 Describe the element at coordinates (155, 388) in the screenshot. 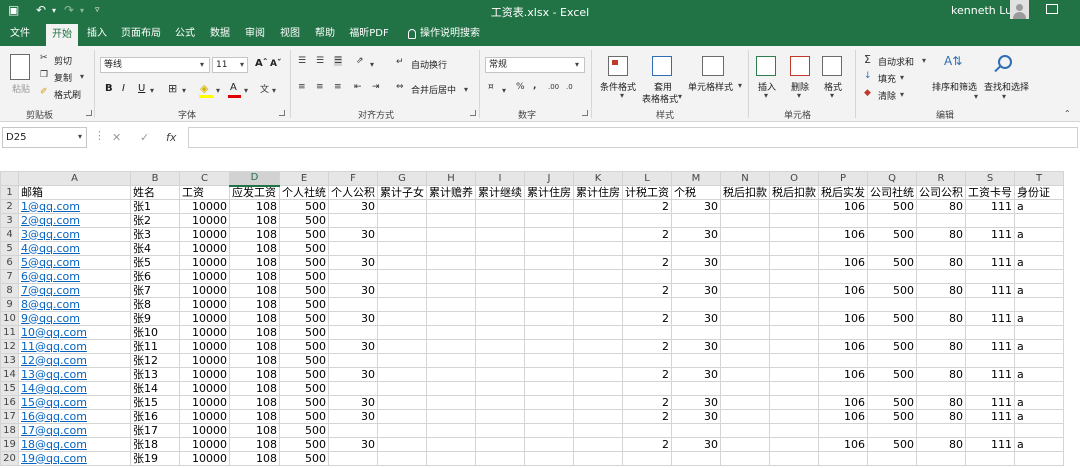

I see `cell-B15: 张14` at that location.